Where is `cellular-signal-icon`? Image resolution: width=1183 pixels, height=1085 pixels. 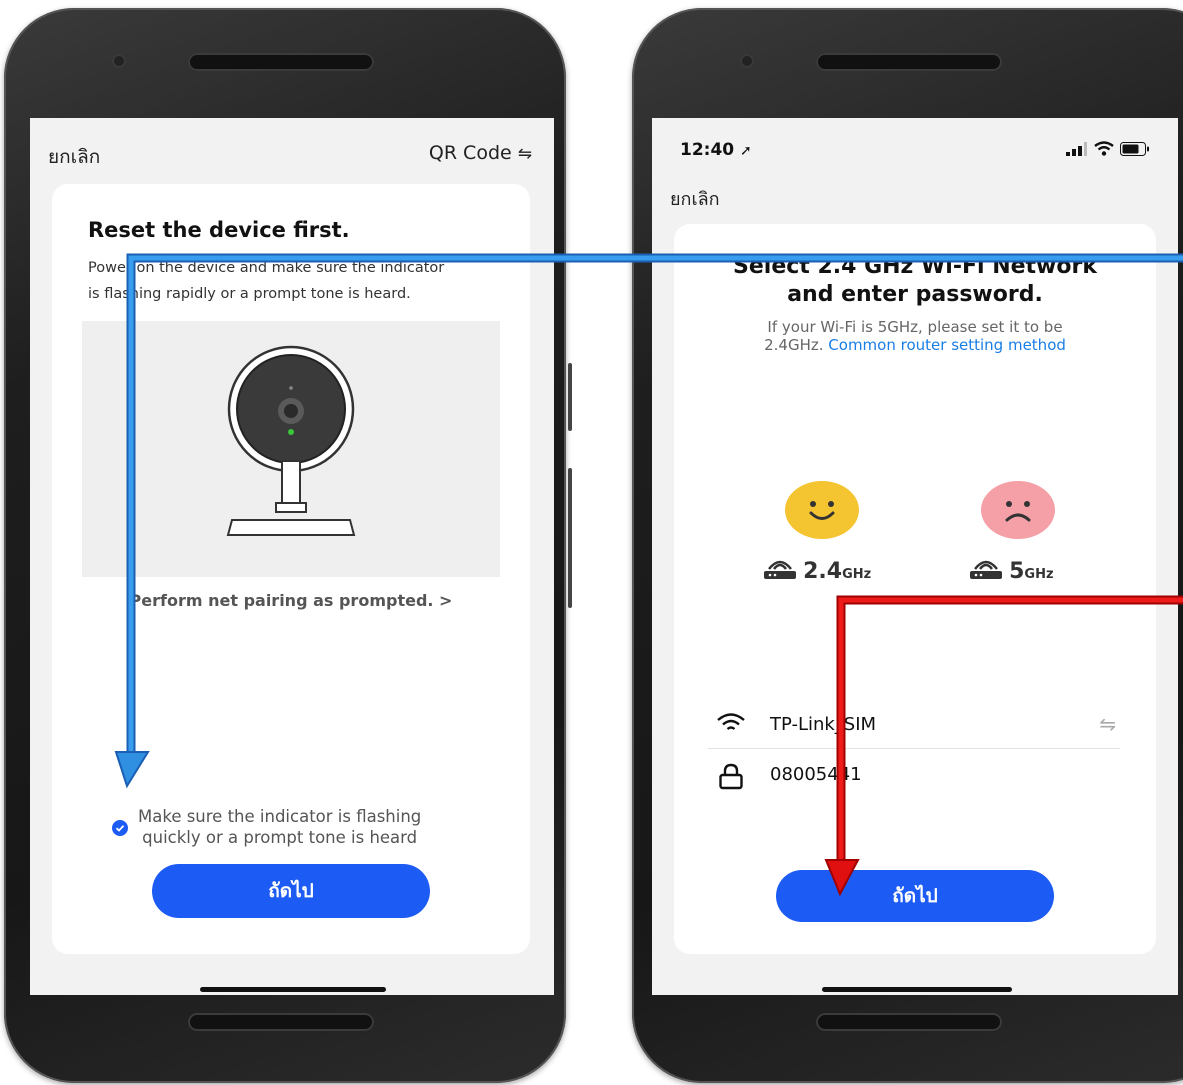 cellular-signal-icon is located at coordinates (1076, 149).